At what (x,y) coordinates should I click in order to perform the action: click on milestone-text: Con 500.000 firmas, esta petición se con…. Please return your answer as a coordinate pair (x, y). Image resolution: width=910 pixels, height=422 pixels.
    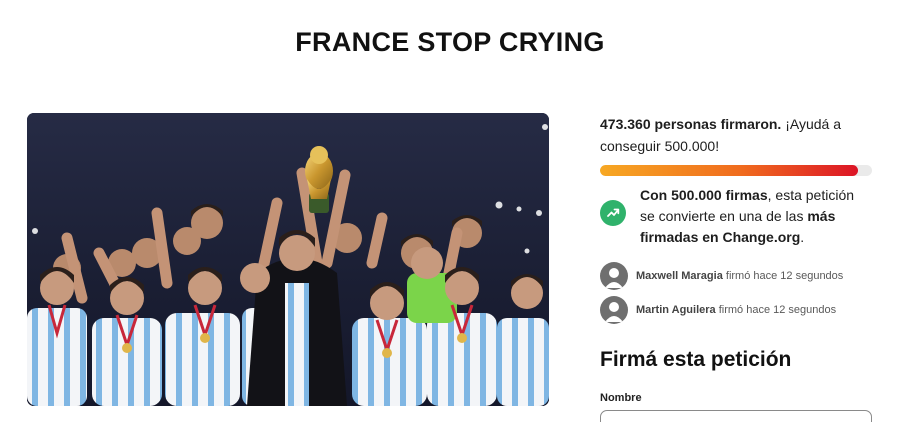
    Looking at the image, I should click on (756, 216).